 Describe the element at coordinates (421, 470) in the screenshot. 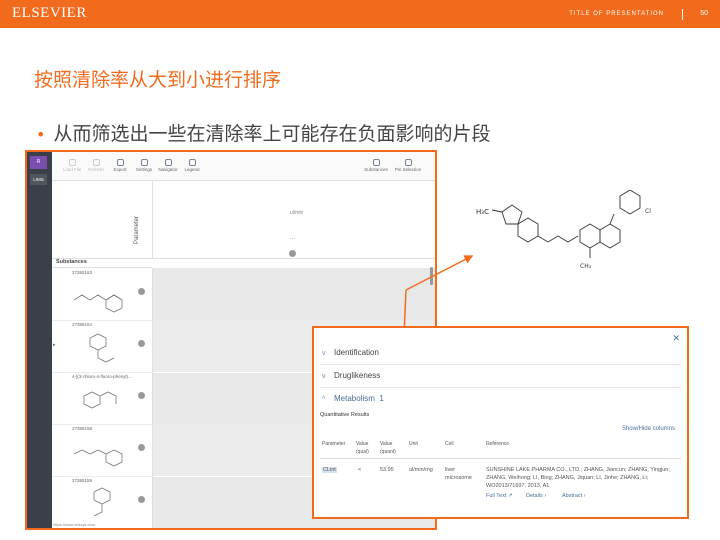

I see `cell-unit: ul/min/mg` at that location.